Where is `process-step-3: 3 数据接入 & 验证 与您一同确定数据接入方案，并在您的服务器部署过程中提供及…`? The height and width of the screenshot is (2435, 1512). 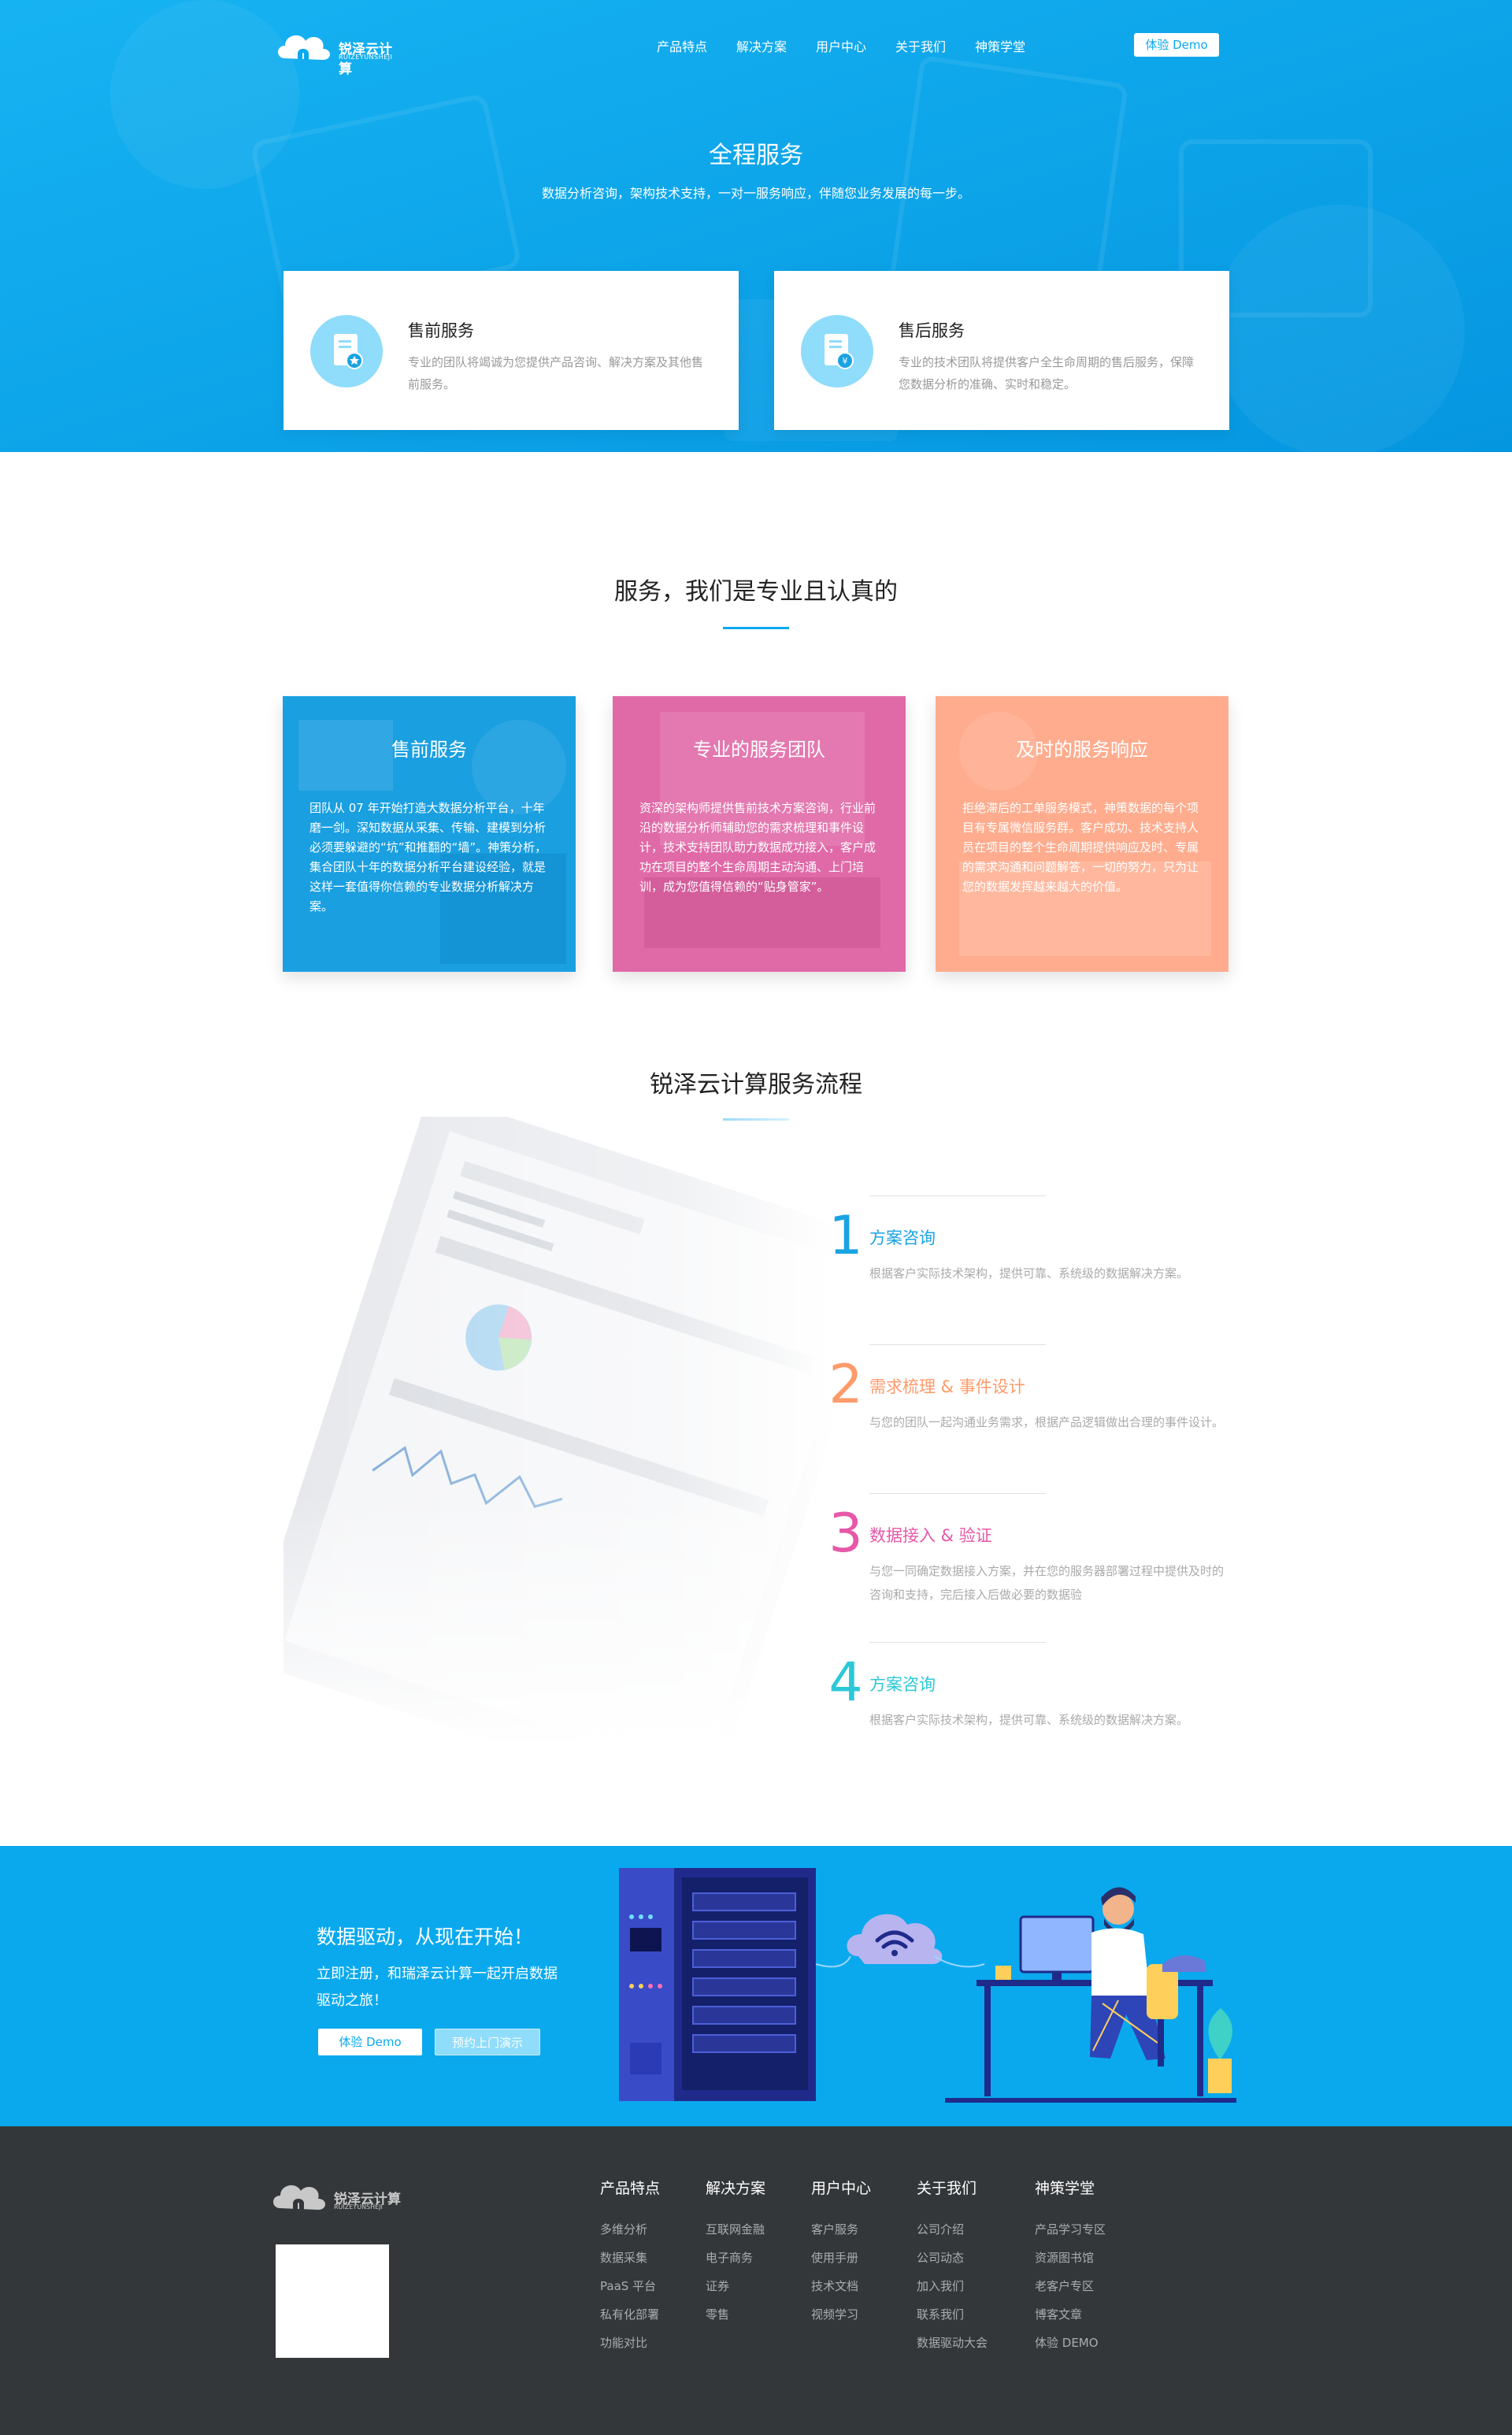 process-step-3: 3 数据接入 & 验证 与您一同确定数据接入方案，并在您的服务器部署过程中提供及… is located at coordinates (1027, 1556).